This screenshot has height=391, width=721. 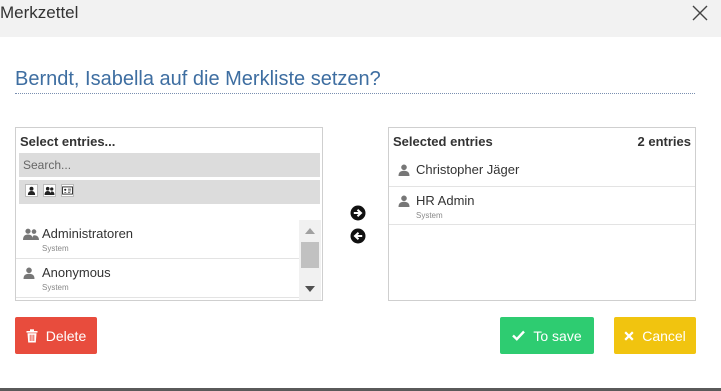 I want to click on selected-item: HR Admin System, so click(x=542, y=206).